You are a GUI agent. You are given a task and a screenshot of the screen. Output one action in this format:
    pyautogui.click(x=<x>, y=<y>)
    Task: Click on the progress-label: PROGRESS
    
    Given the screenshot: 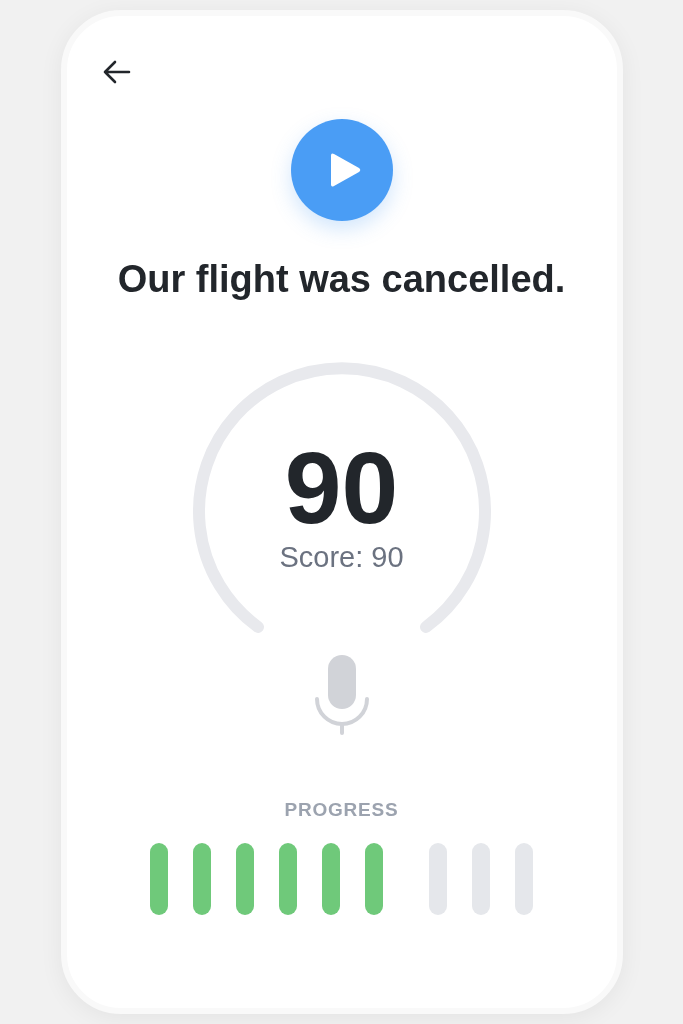 What is the action you would take?
    pyautogui.click(x=341, y=809)
    